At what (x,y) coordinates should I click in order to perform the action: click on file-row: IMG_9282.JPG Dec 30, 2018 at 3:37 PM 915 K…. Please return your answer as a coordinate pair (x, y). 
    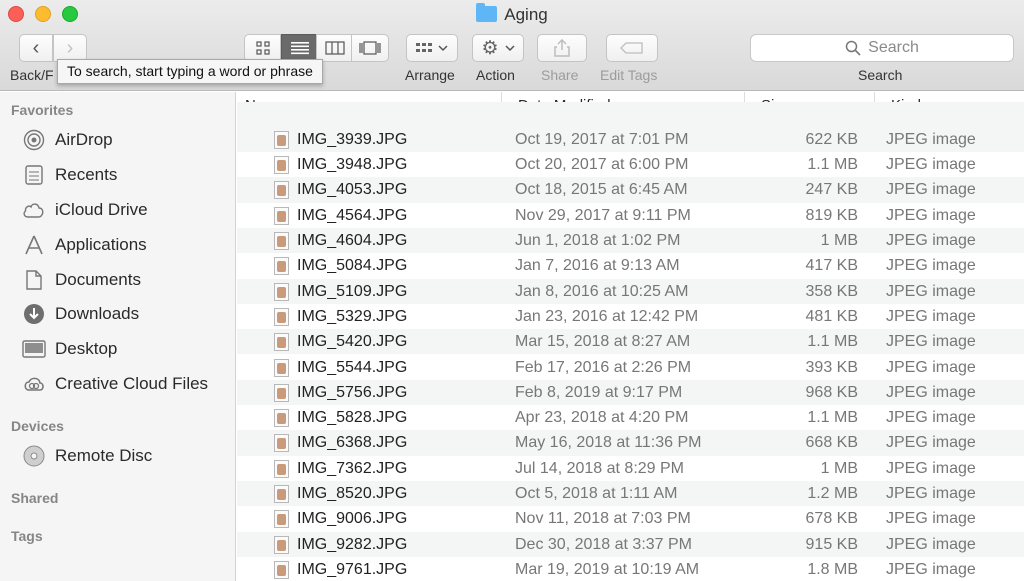
    Looking at the image, I should click on (630, 544).